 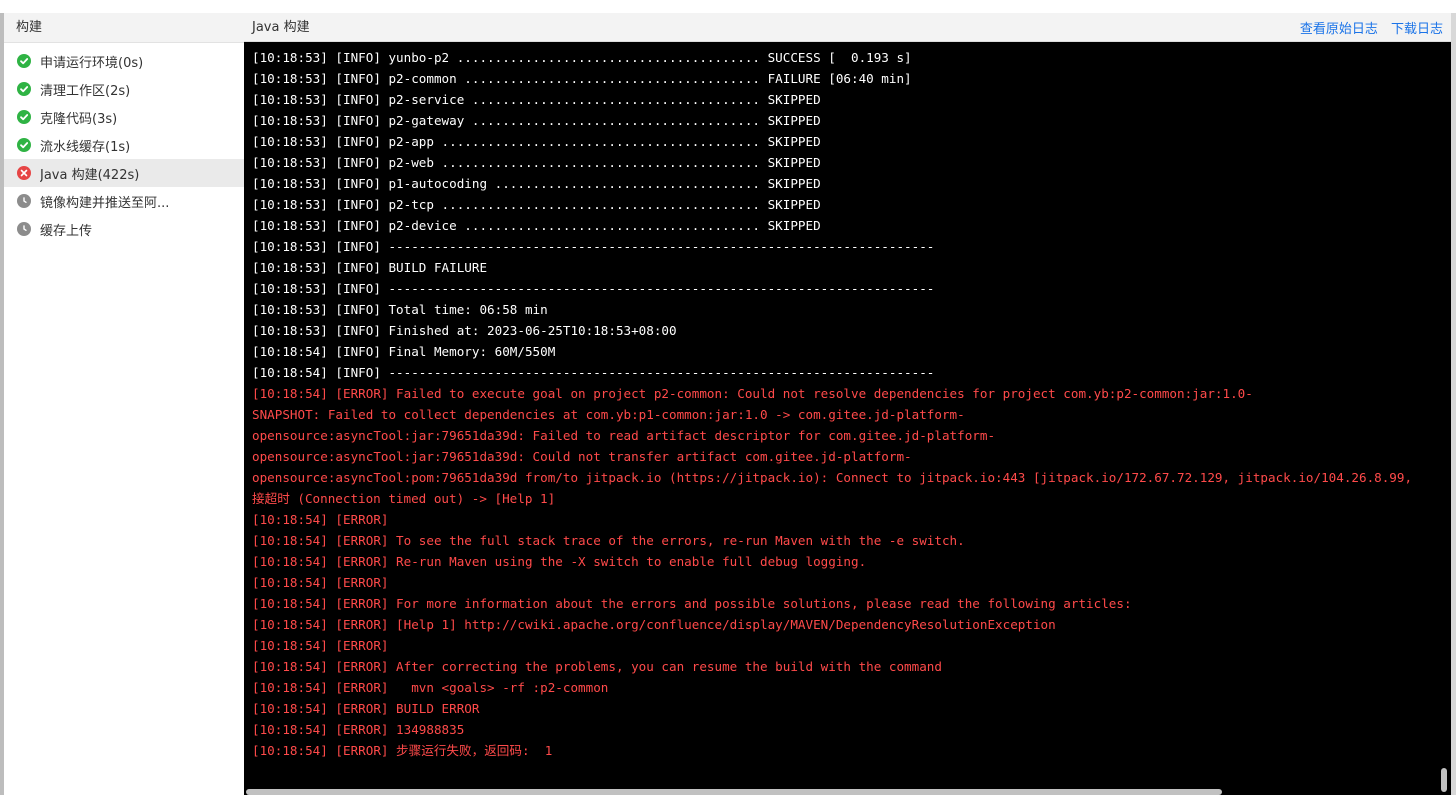 I want to click on build-step-label: Java 构建(422s), so click(x=90, y=175).